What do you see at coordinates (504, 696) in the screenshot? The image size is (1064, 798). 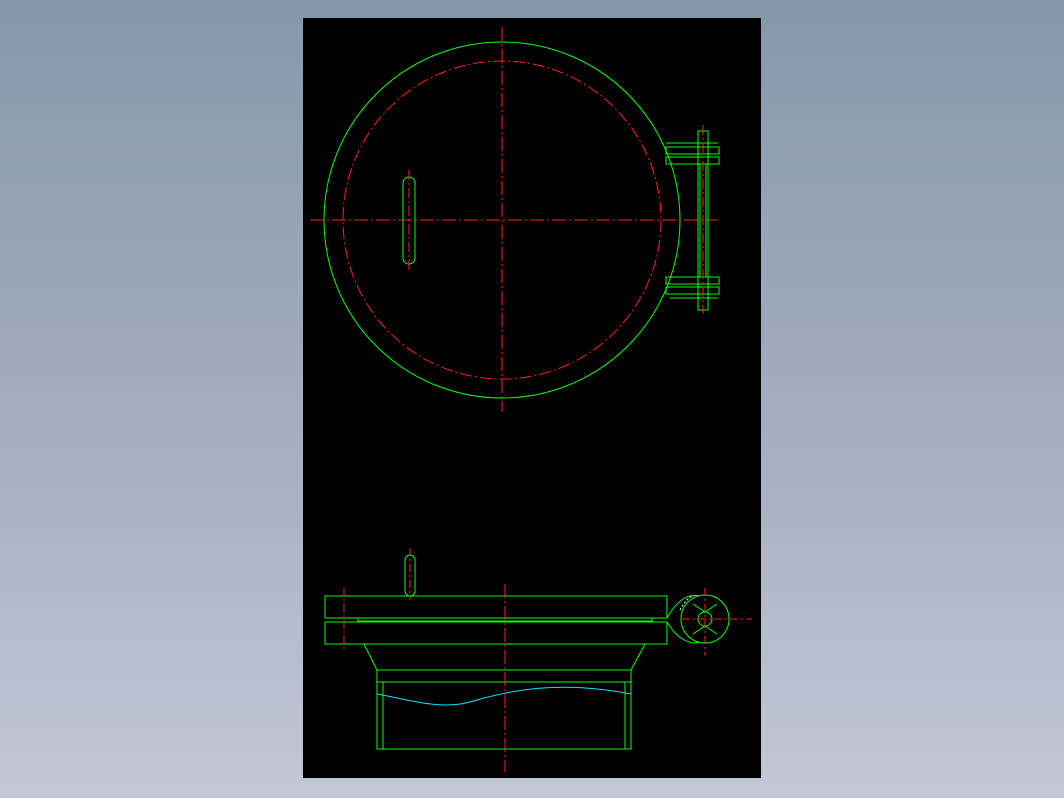 I see `break-line` at bounding box center [504, 696].